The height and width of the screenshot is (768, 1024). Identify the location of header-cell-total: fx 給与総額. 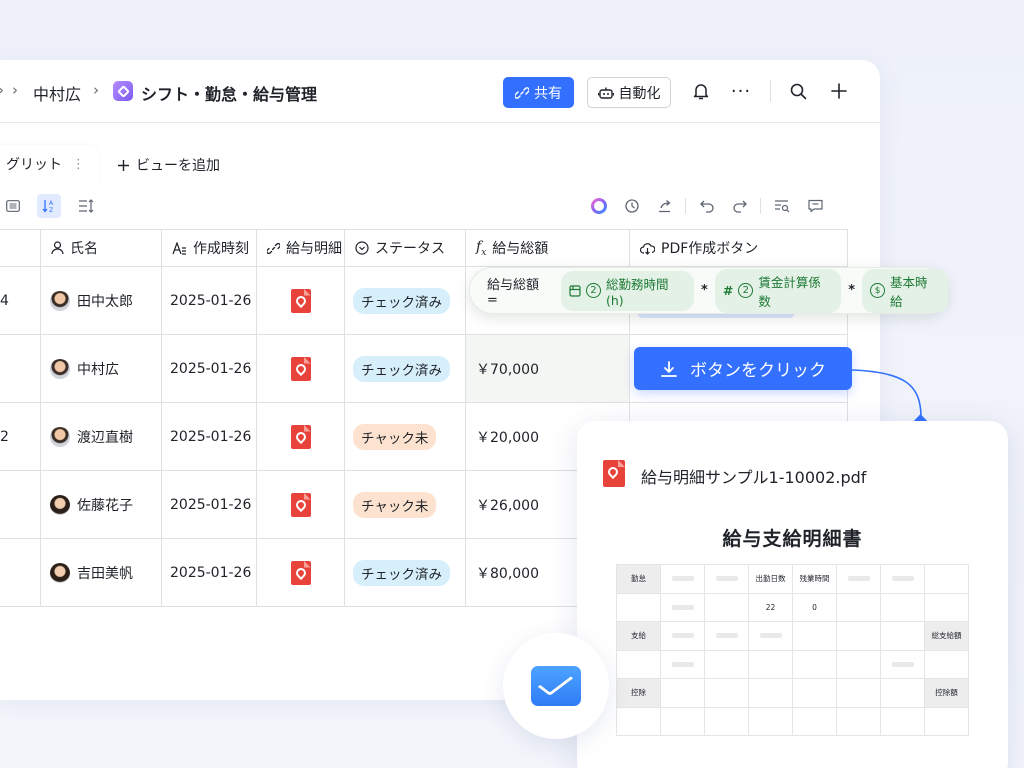
(548, 248).